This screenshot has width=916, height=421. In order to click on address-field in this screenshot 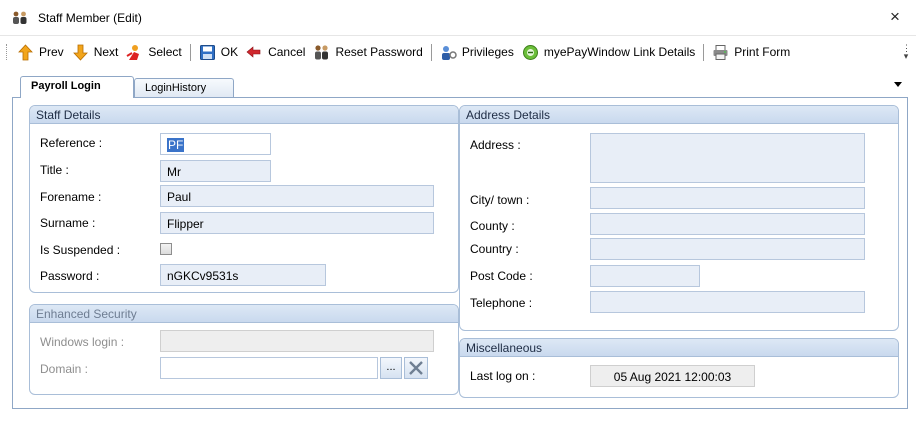, I will do `click(727, 158)`.